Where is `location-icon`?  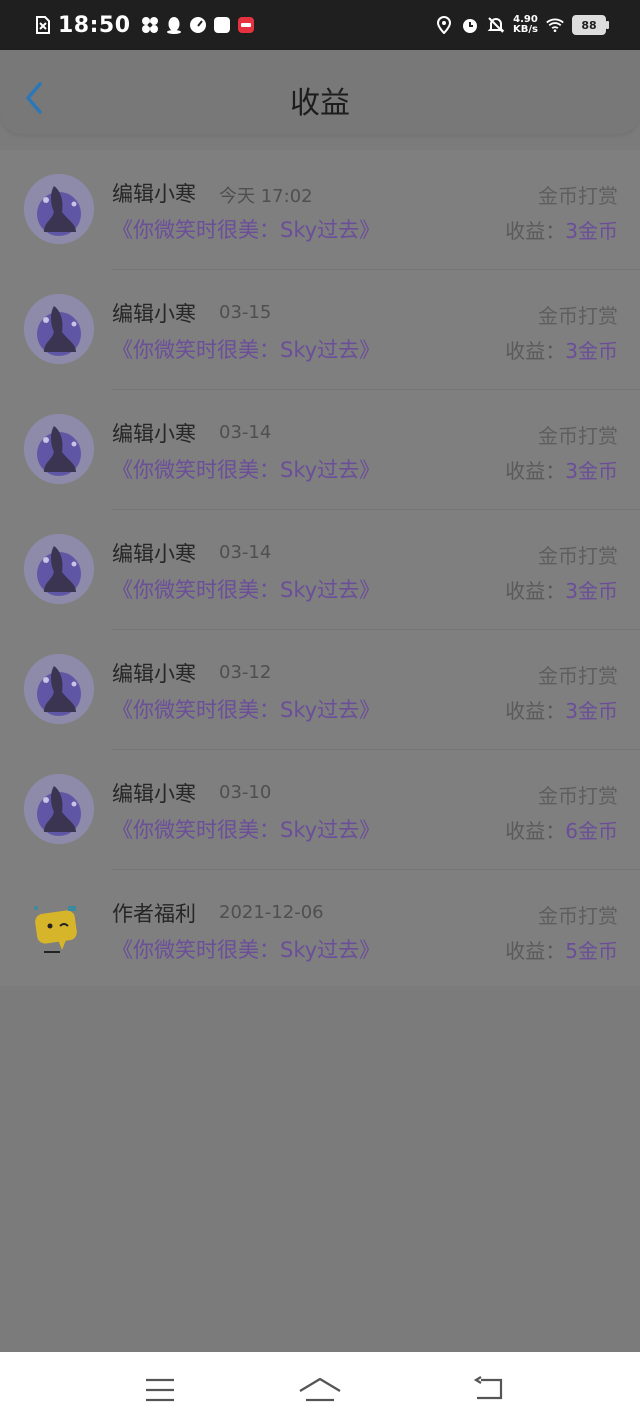
location-icon is located at coordinates (444, 25).